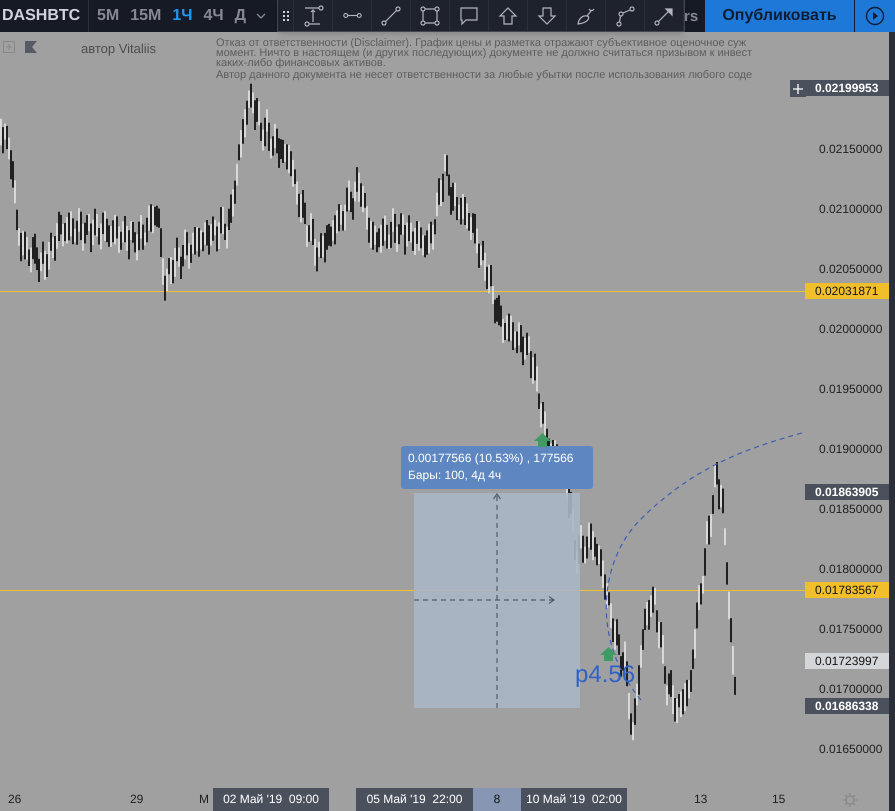 The image size is (895, 811). I want to click on price-change-text: 0.00177566 (10.53%) , 177566, so click(491, 458).